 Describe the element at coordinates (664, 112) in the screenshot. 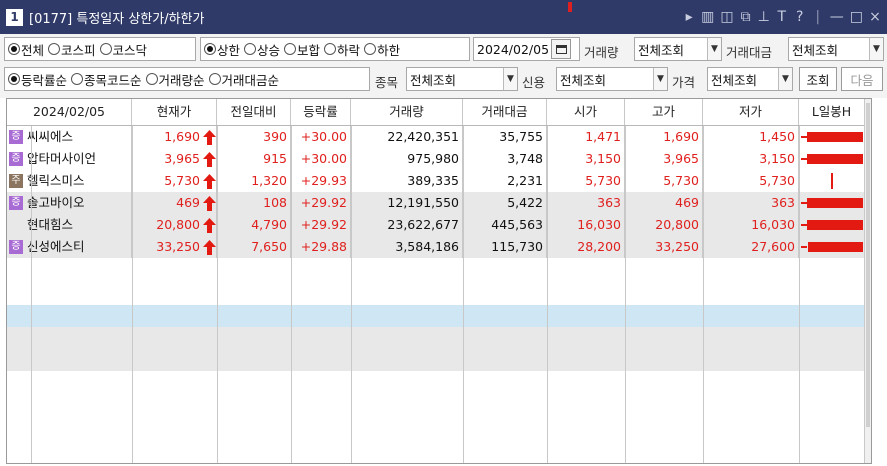

I see `col-header-high: 고가` at that location.